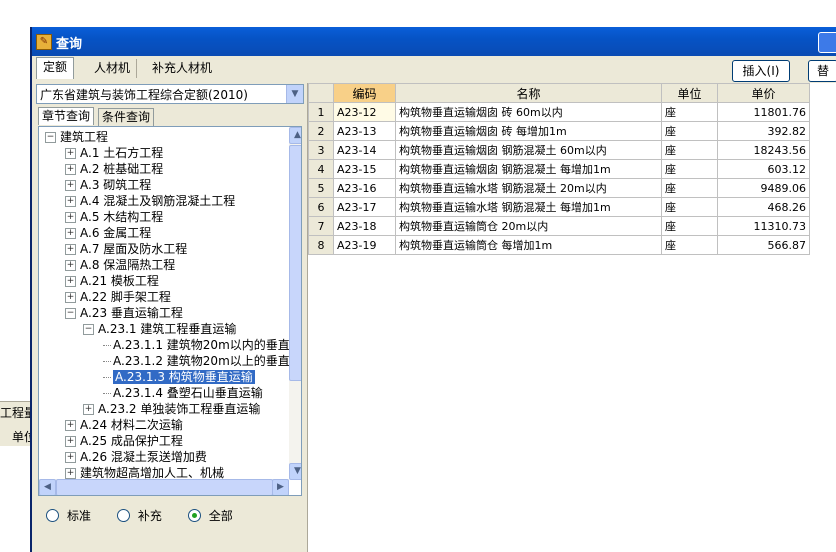  I want to click on tree-node: + A.1 土石方工程, so click(114, 153).